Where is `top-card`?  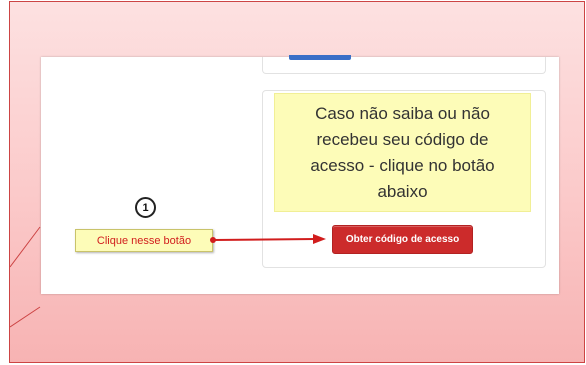
top-card is located at coordinates (404, 64).